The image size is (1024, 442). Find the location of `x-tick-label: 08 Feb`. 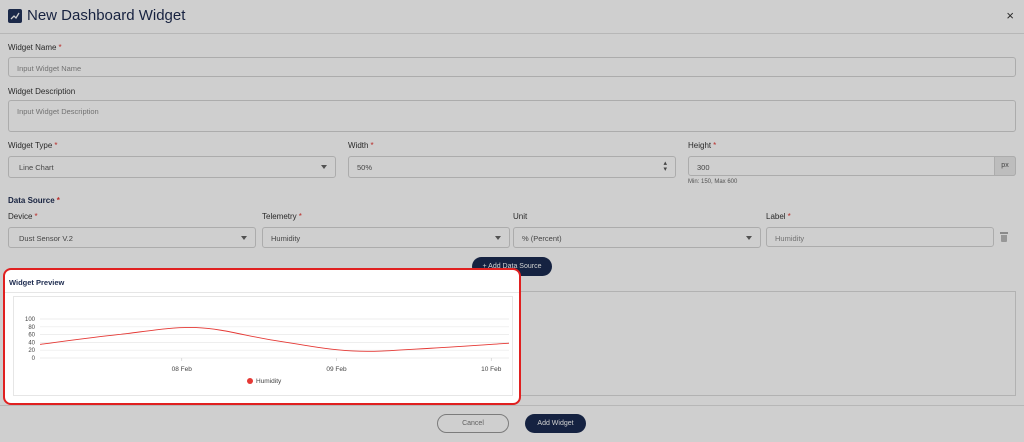

x-tick-label: 08 Feb is located at coordinates (182, 369).